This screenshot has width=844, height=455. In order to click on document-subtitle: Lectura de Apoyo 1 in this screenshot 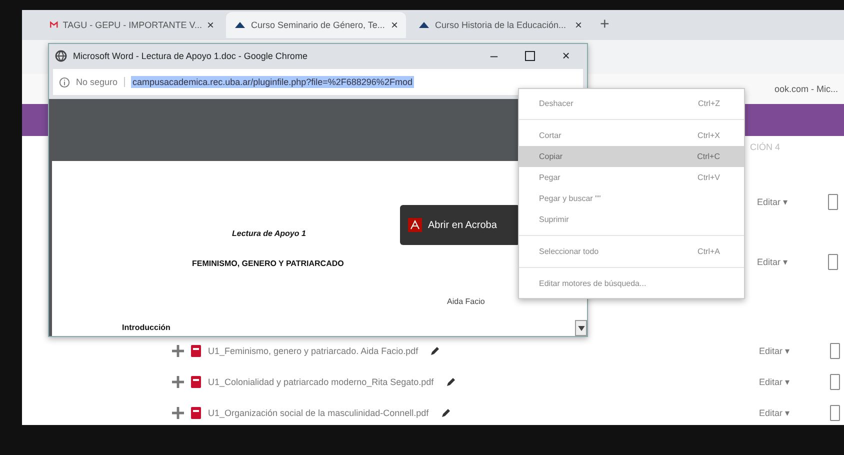, I will do `click(269, 233)`.